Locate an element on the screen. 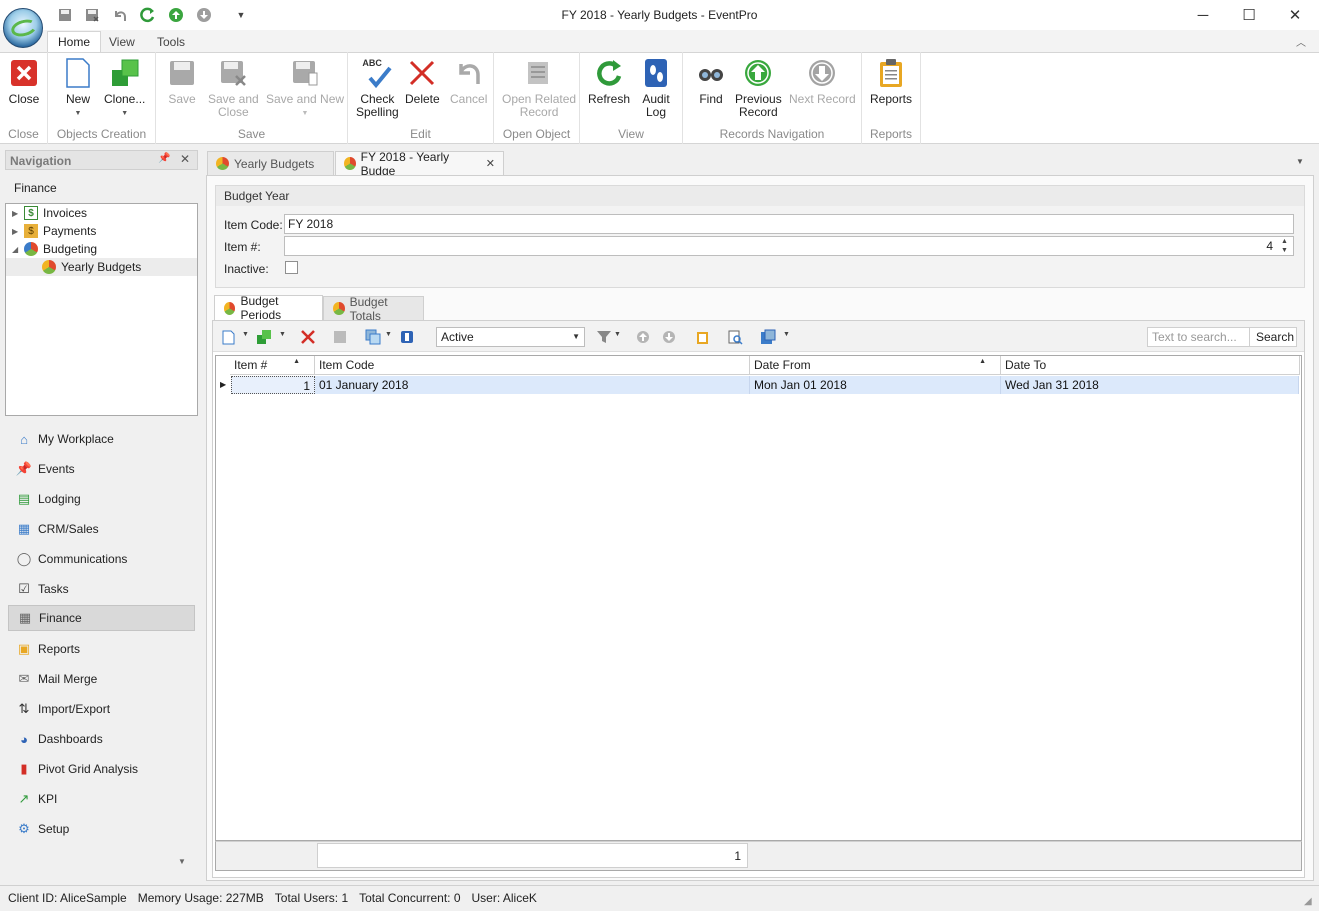  binoculars-icon is located at coordinates (711, 73).